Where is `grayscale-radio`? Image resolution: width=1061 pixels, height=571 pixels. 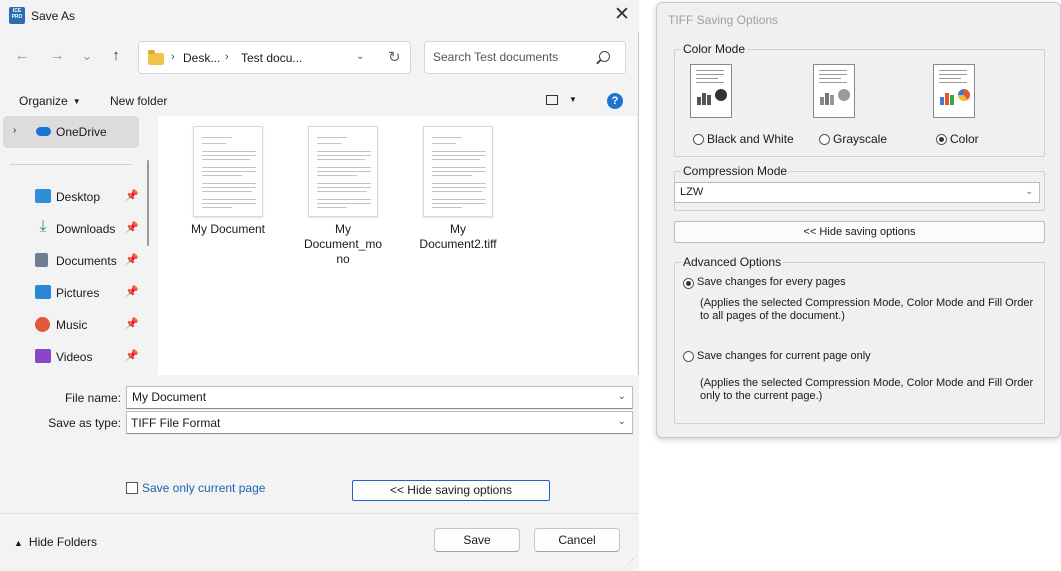 grayscale-radio is located at coordinates (824, 139).